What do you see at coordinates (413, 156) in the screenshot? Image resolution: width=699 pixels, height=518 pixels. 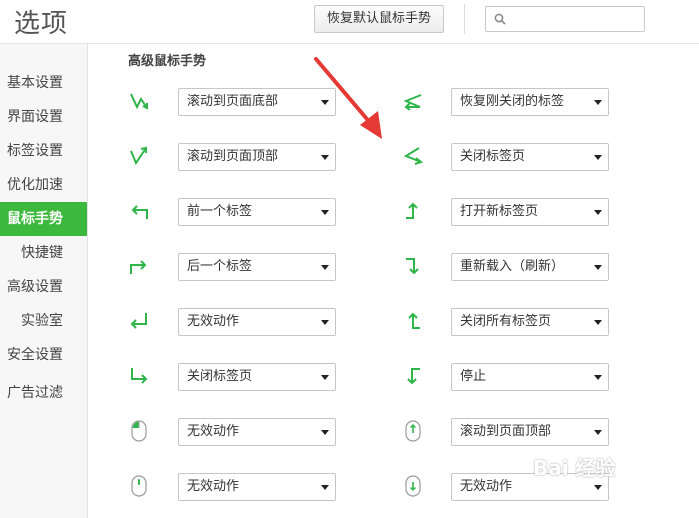 I see `gesture-left-right-icon` at bounding box center [413, 156].